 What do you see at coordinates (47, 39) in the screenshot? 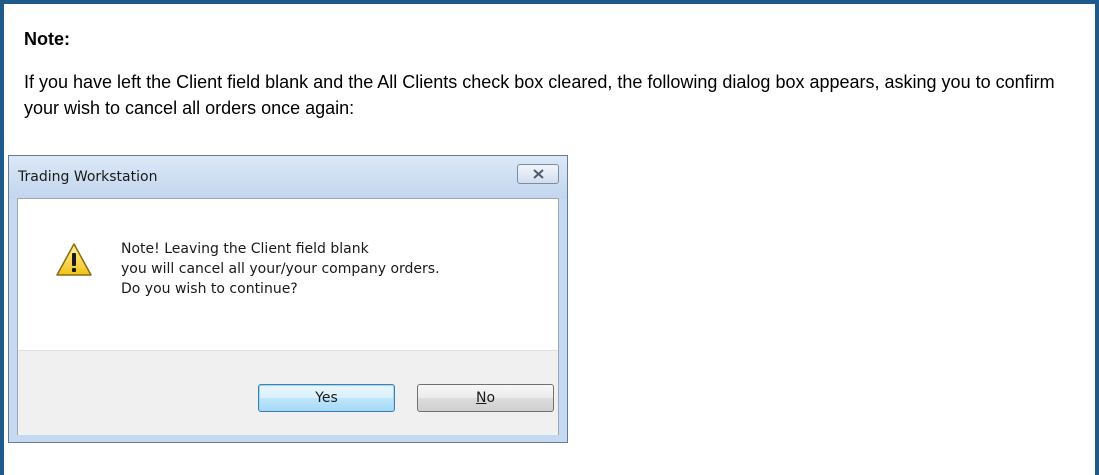
I see `note-title: Note:` at bounding box center [47, 39].